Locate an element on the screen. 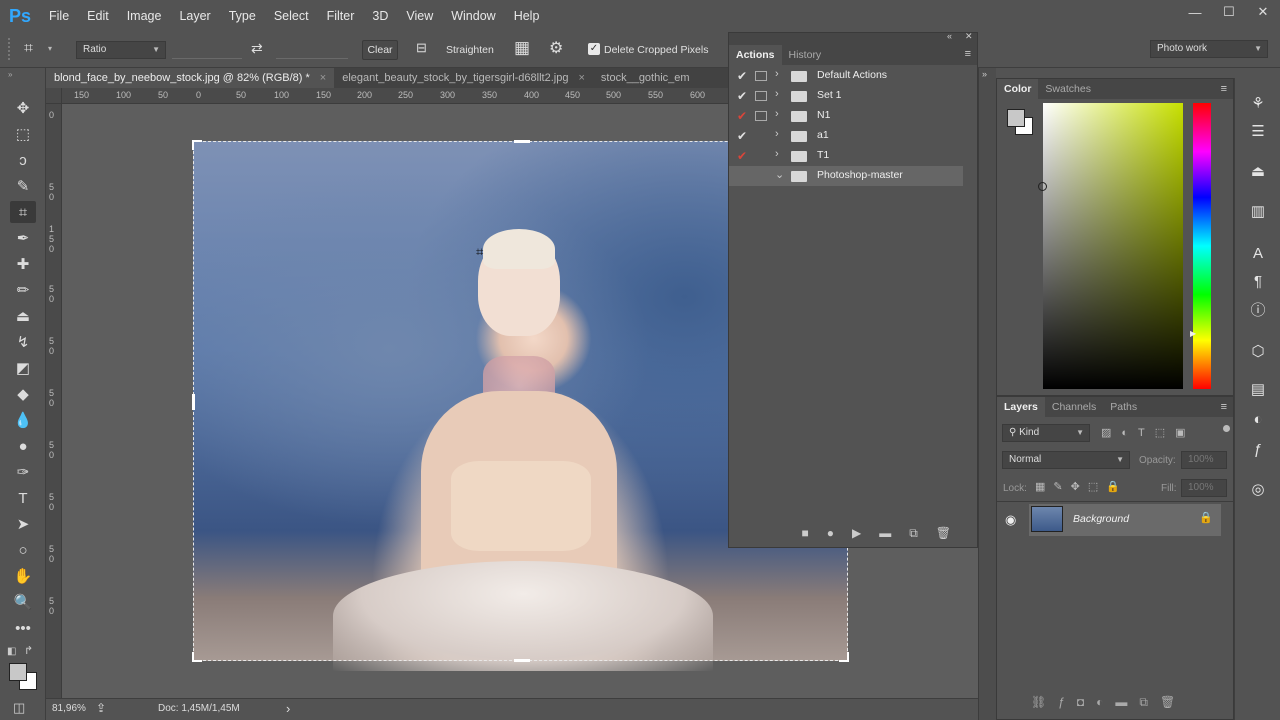 This screenshot has width=1280, height=720. action-row: ✔ › Default Actions is located at coordinates (846, 76).